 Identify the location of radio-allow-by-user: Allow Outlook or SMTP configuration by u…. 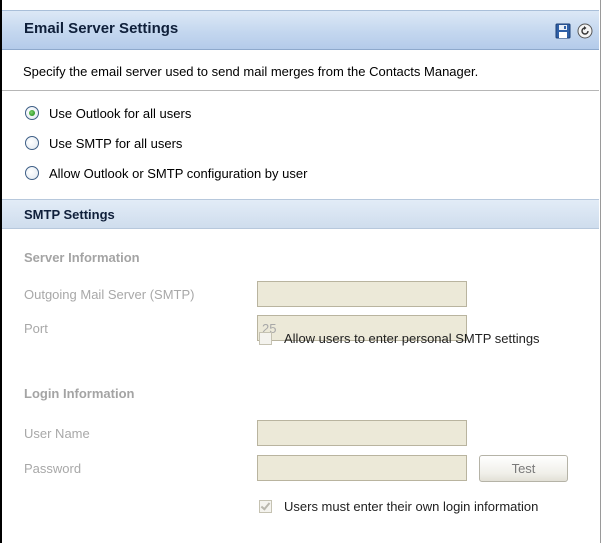
(166, 173).